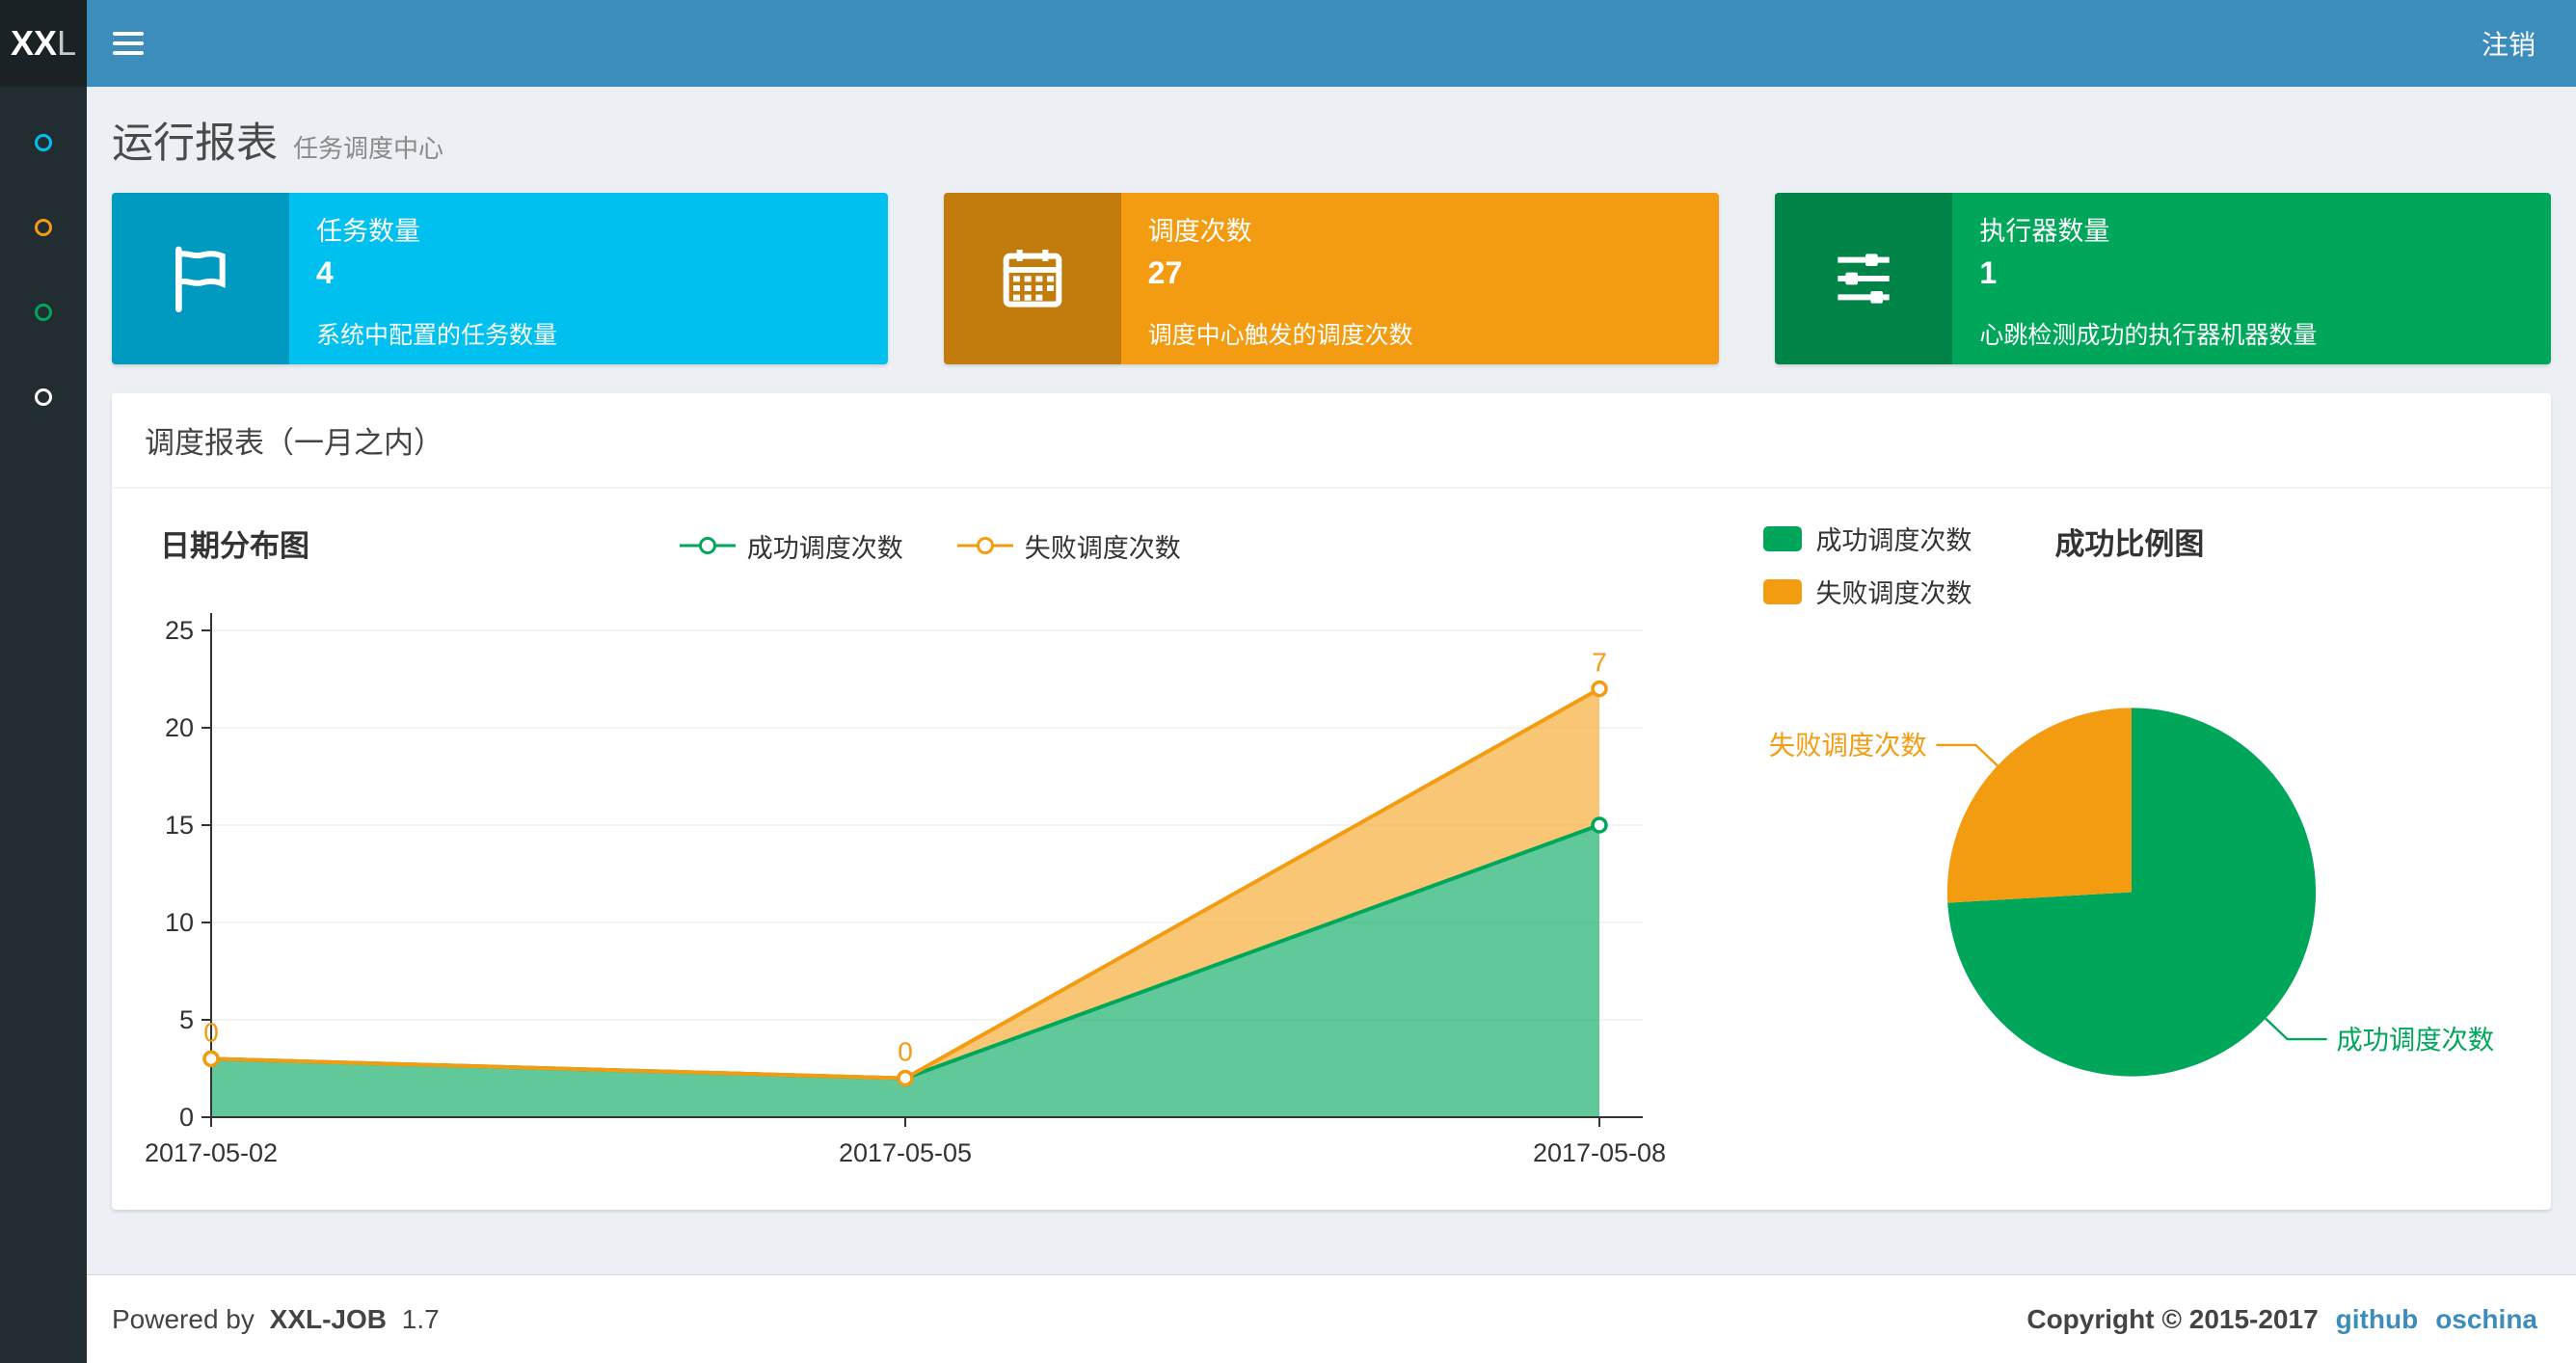 The width and height of the screenshot is (2576, 1363). I want to click on info-box-value: 27, so click(1165, 272).